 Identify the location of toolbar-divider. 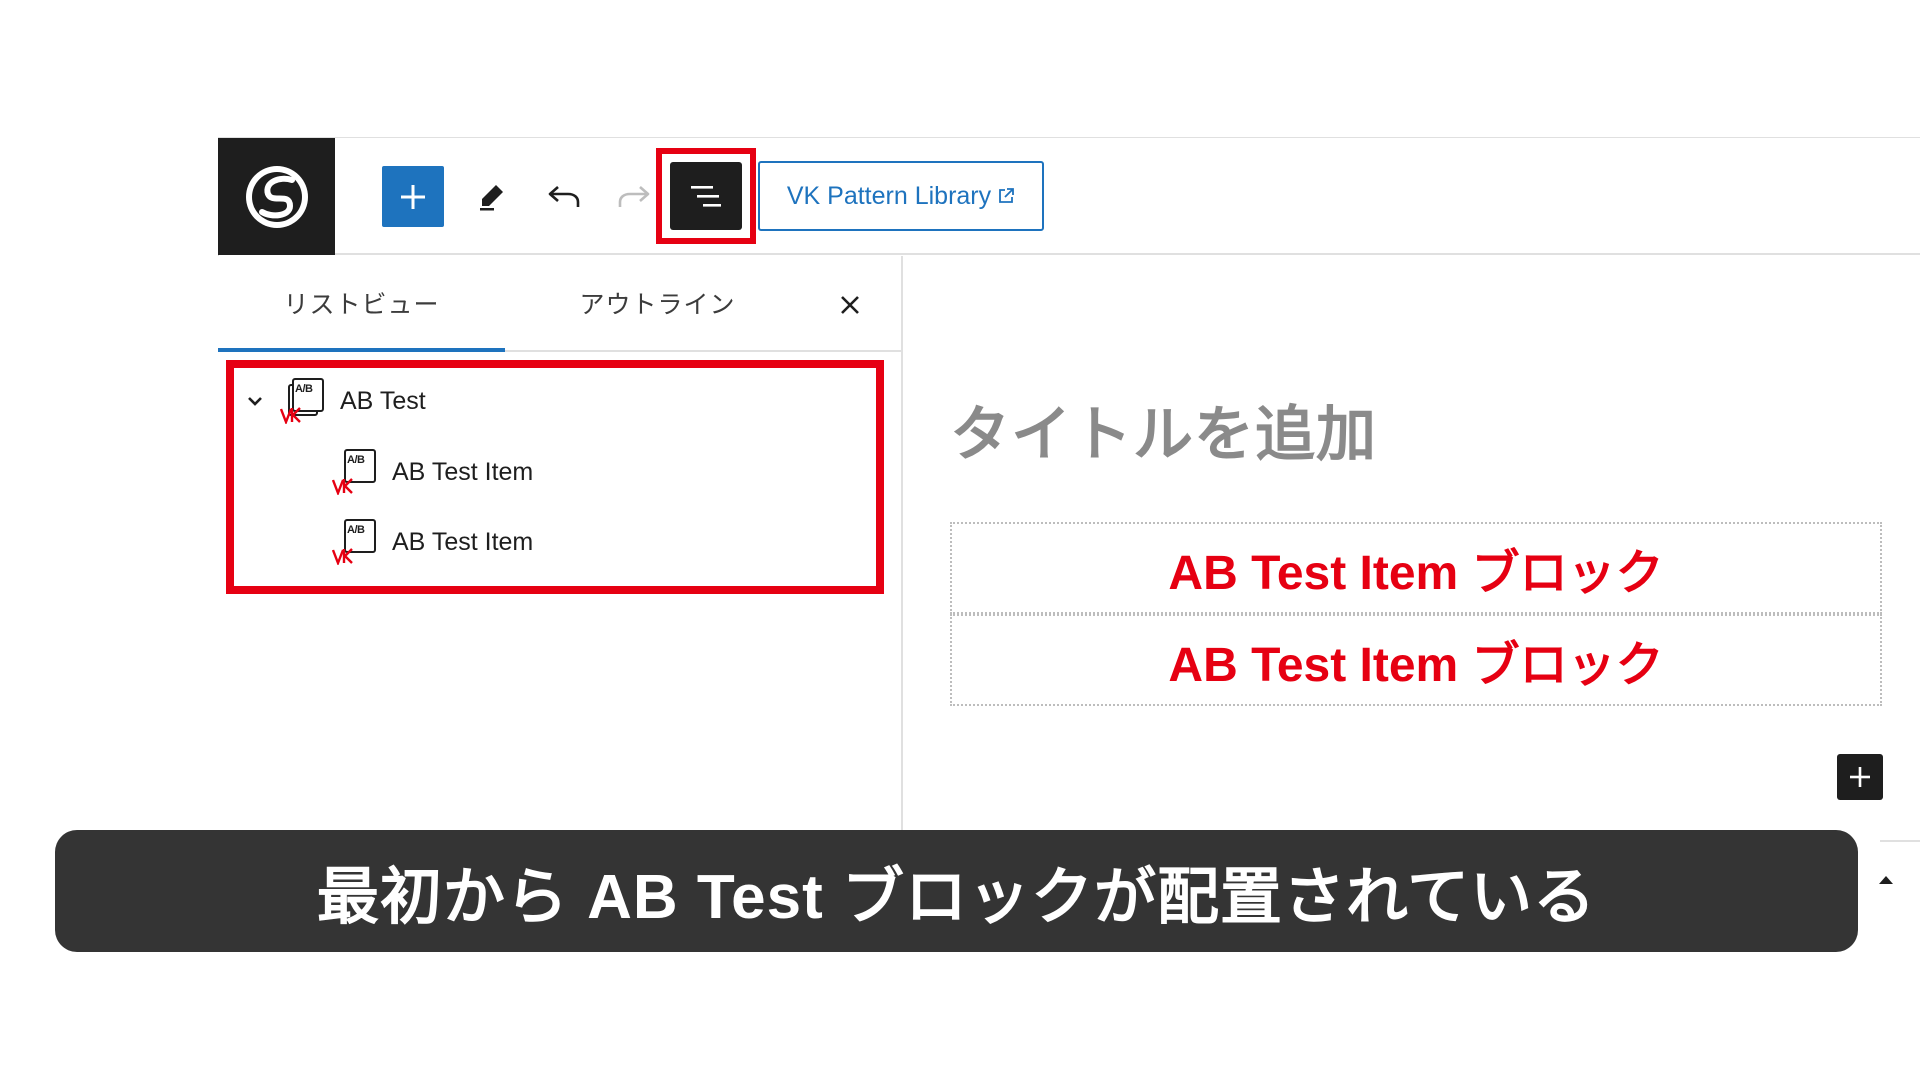
(1069, 254).